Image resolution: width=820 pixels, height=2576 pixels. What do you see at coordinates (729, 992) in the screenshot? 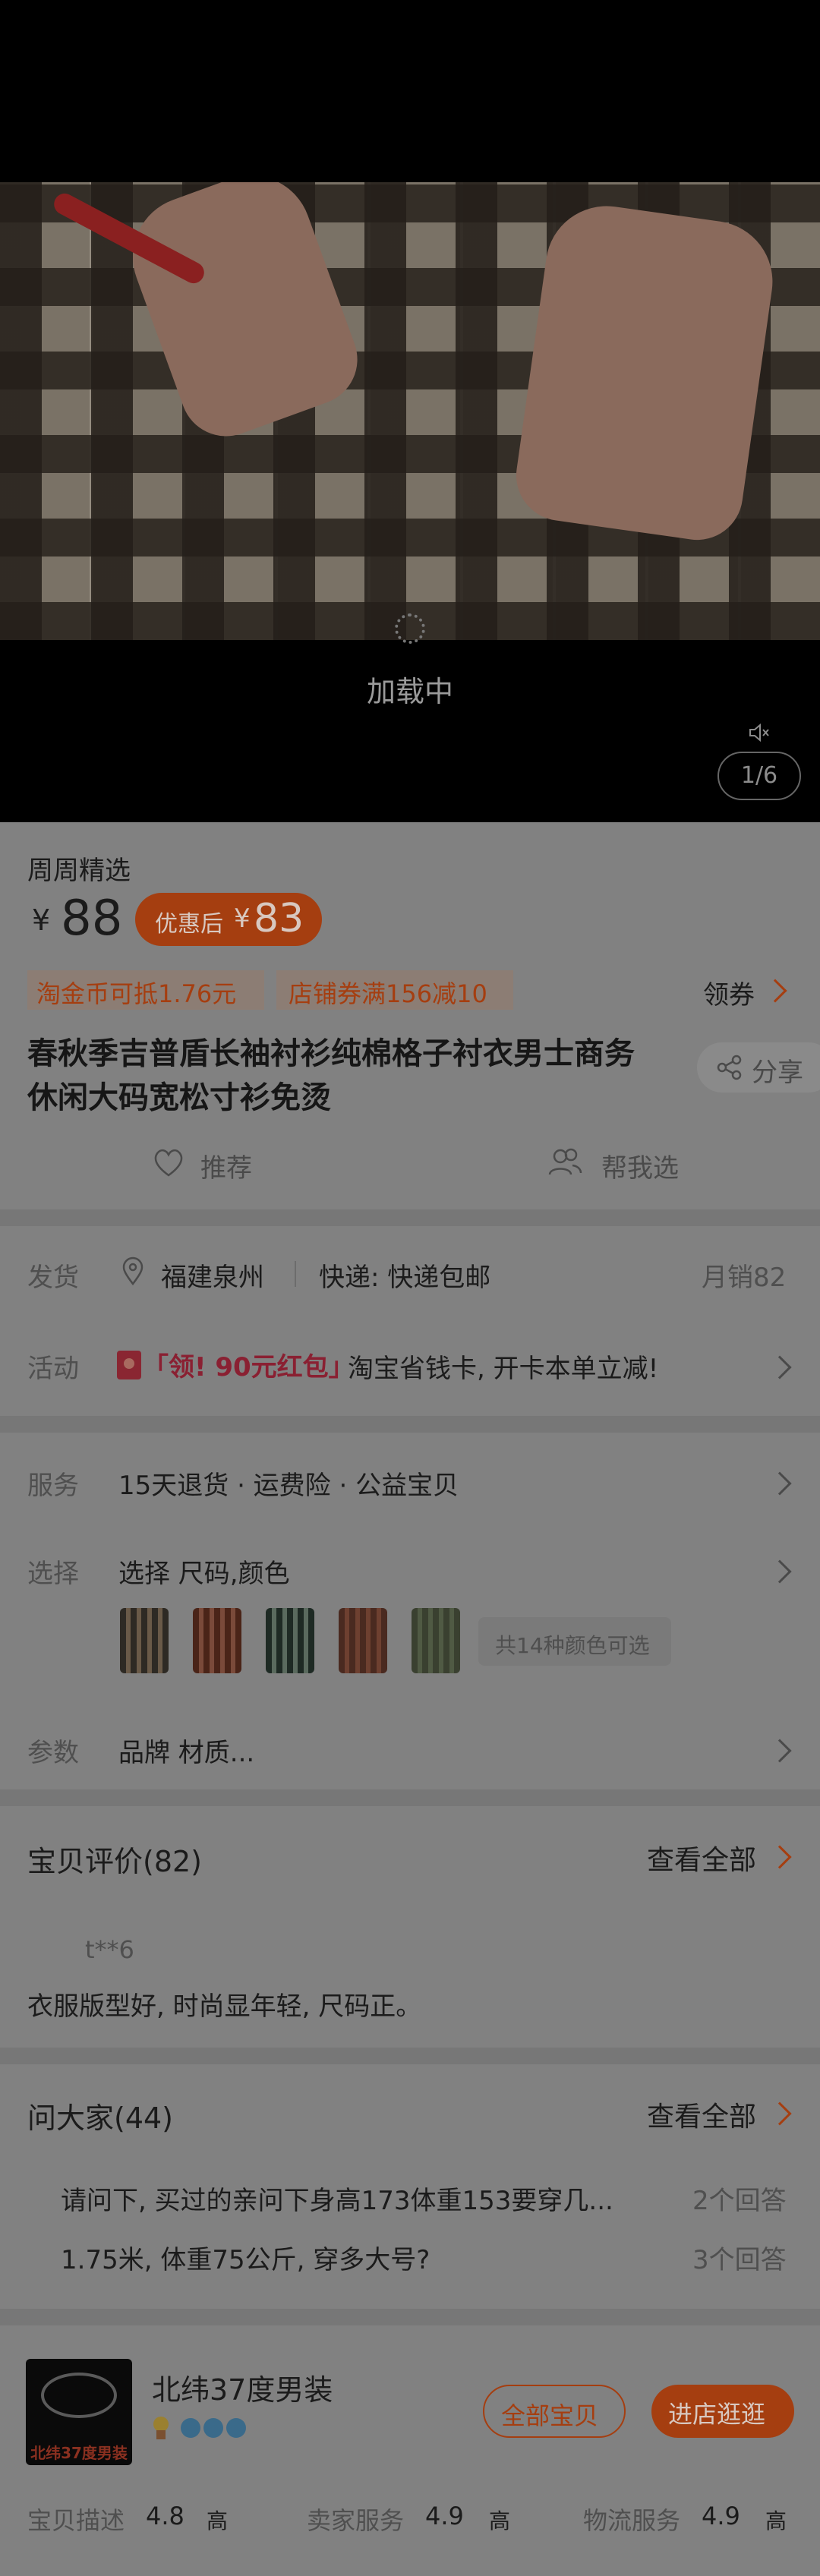
I see `coupon-link: 领券` at bounding box center [729, 992].